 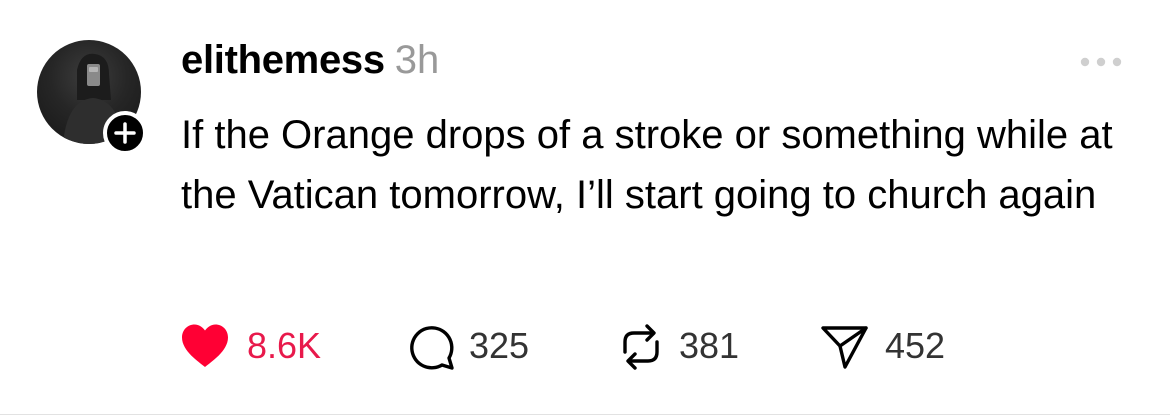 I want to click on like-count: 8.6K, so click(x=284, y=345).